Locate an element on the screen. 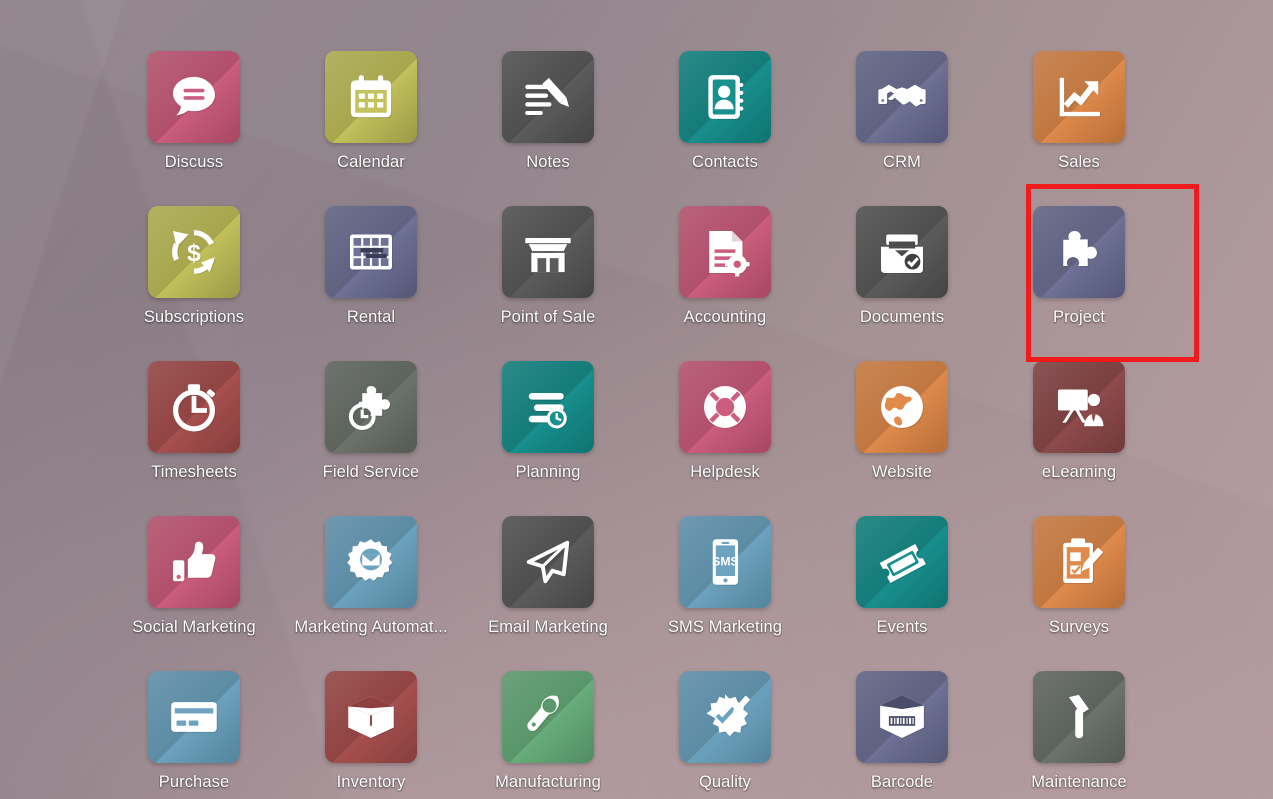 Image resolution: width=1273 pixels, height=799 pixels. wrench-icon-glyph is located at coordinates (548, 717).